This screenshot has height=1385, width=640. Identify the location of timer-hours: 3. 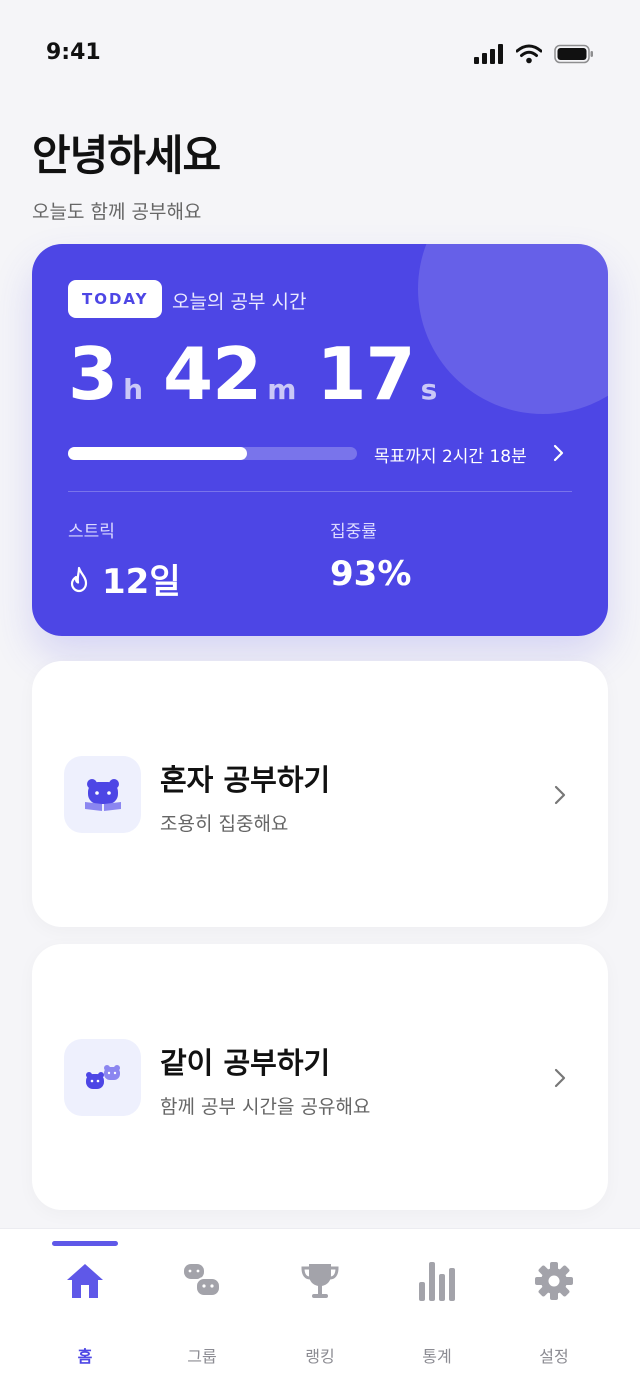
(93, 374).